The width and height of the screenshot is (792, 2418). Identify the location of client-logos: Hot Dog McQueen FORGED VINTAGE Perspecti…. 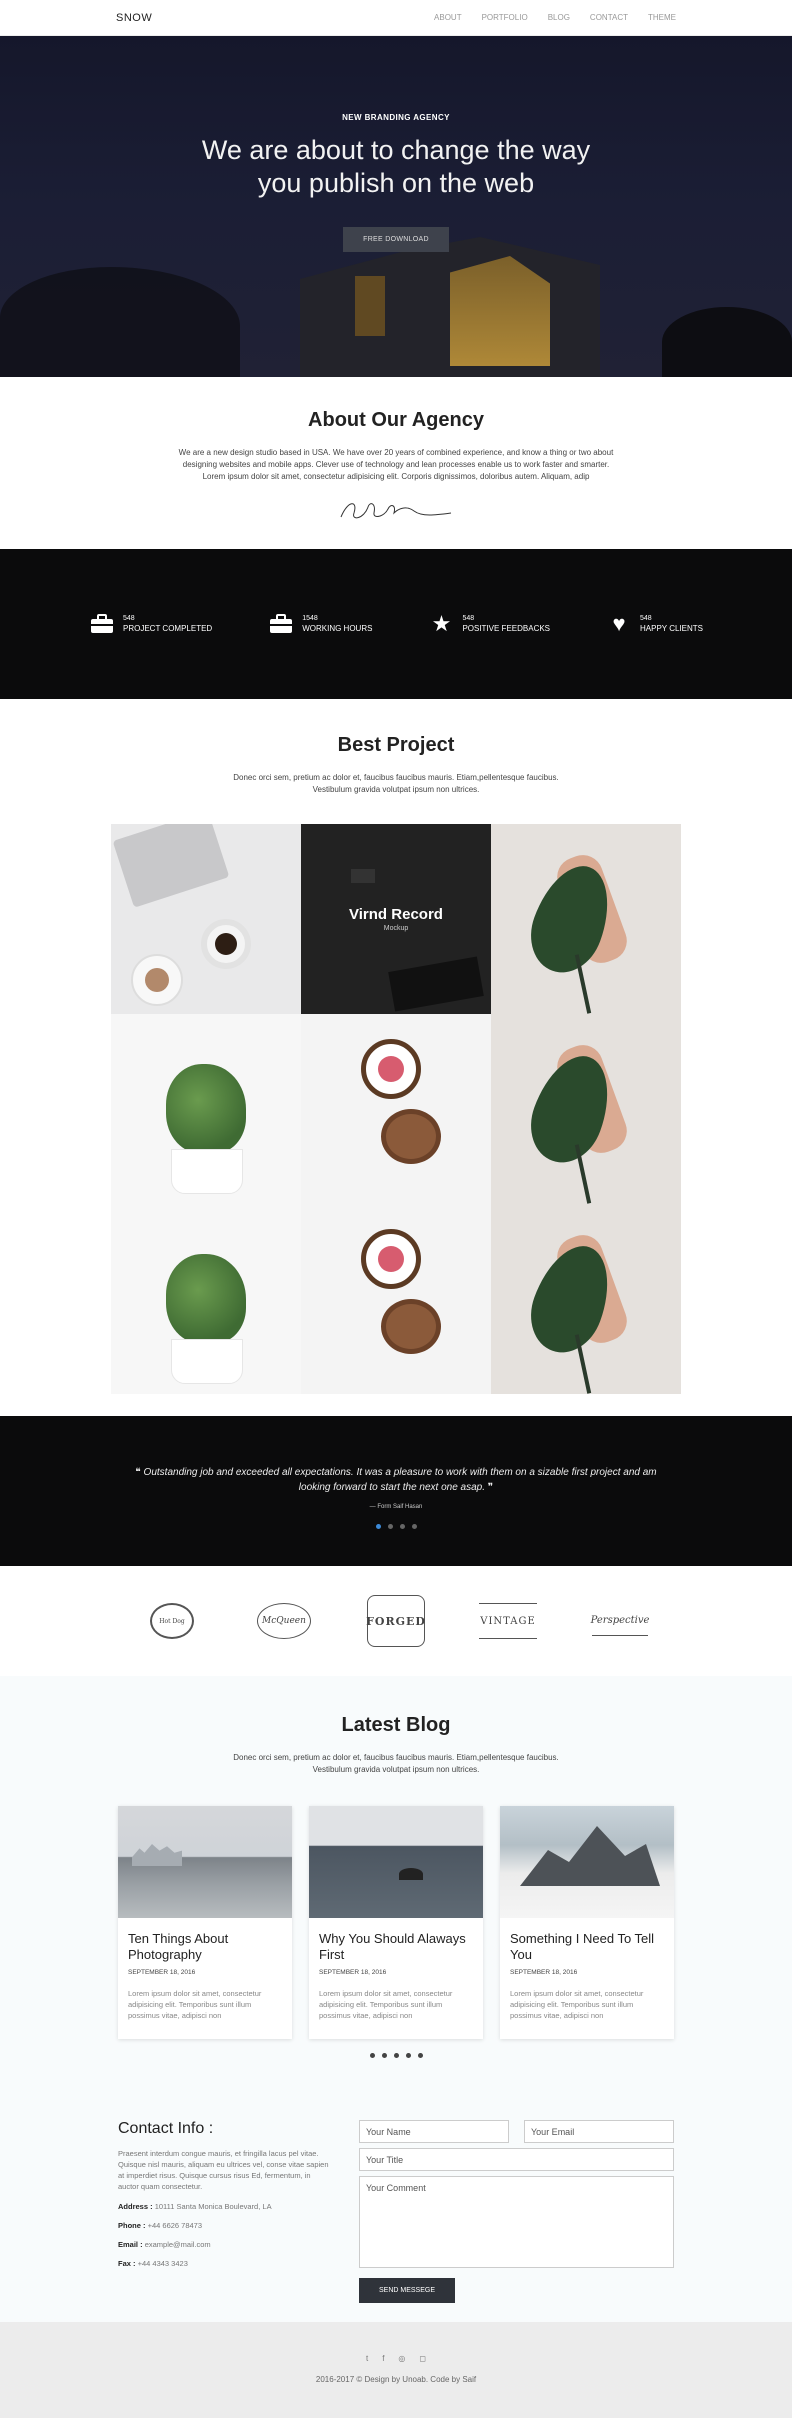
(396, 1621).